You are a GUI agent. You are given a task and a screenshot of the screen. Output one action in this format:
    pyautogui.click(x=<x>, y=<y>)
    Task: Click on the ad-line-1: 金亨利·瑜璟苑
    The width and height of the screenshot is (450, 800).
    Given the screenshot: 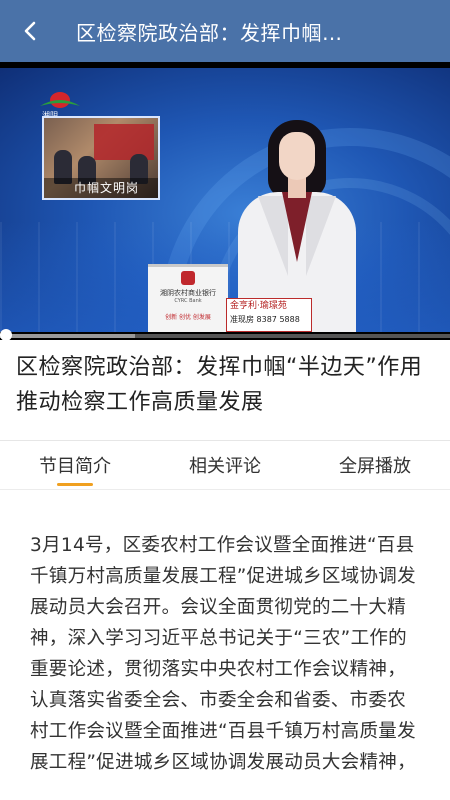 What is the action you would take?
    pyautogui.click(x=258, y=306)
    